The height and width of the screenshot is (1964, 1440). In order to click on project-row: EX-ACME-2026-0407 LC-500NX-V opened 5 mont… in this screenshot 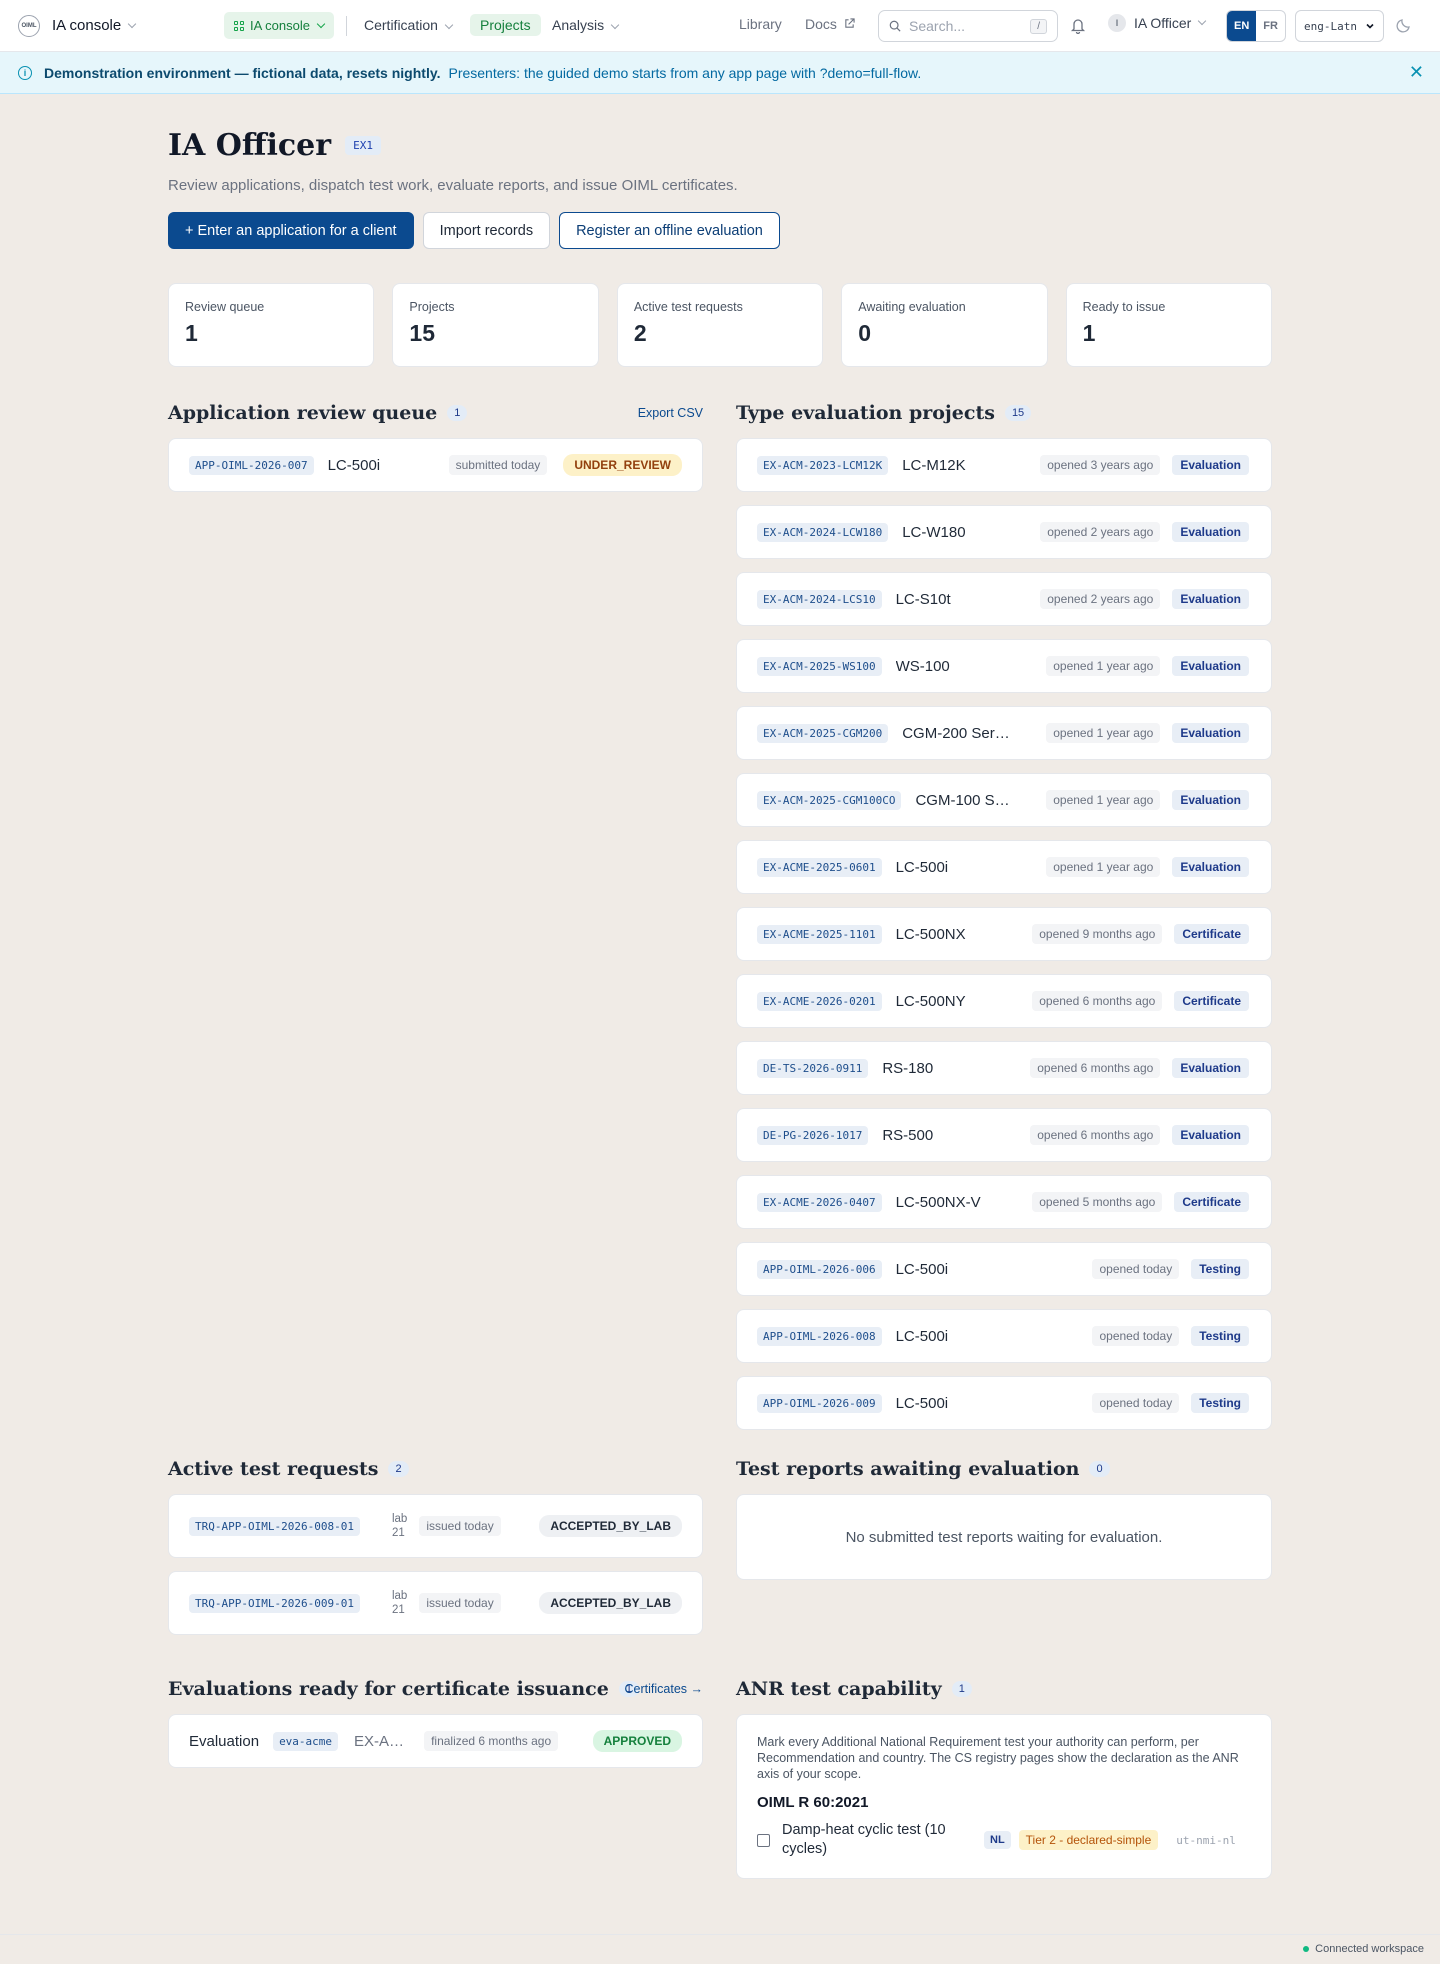, I will do `click(1004, 1202)`.